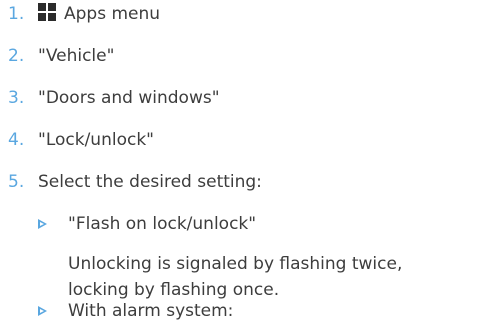 This screenshot has width=489, height=321. Describe the element at coordinates (235, 264) in the screenshot. I see `description-line: Unlocking is signaled by flashing twice,` at that location.